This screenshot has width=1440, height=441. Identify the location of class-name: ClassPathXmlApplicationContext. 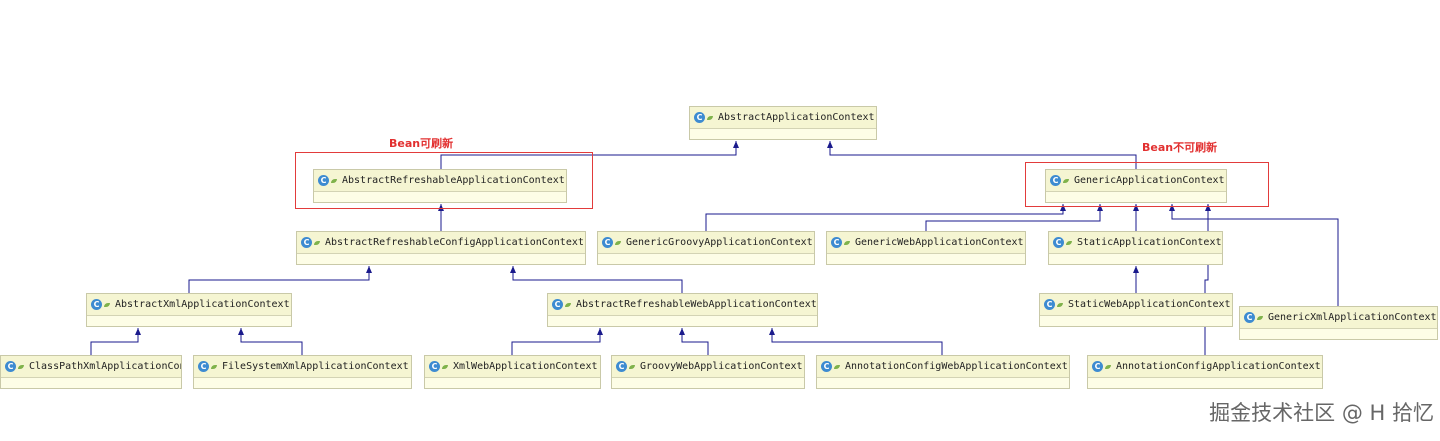
(105, 366).